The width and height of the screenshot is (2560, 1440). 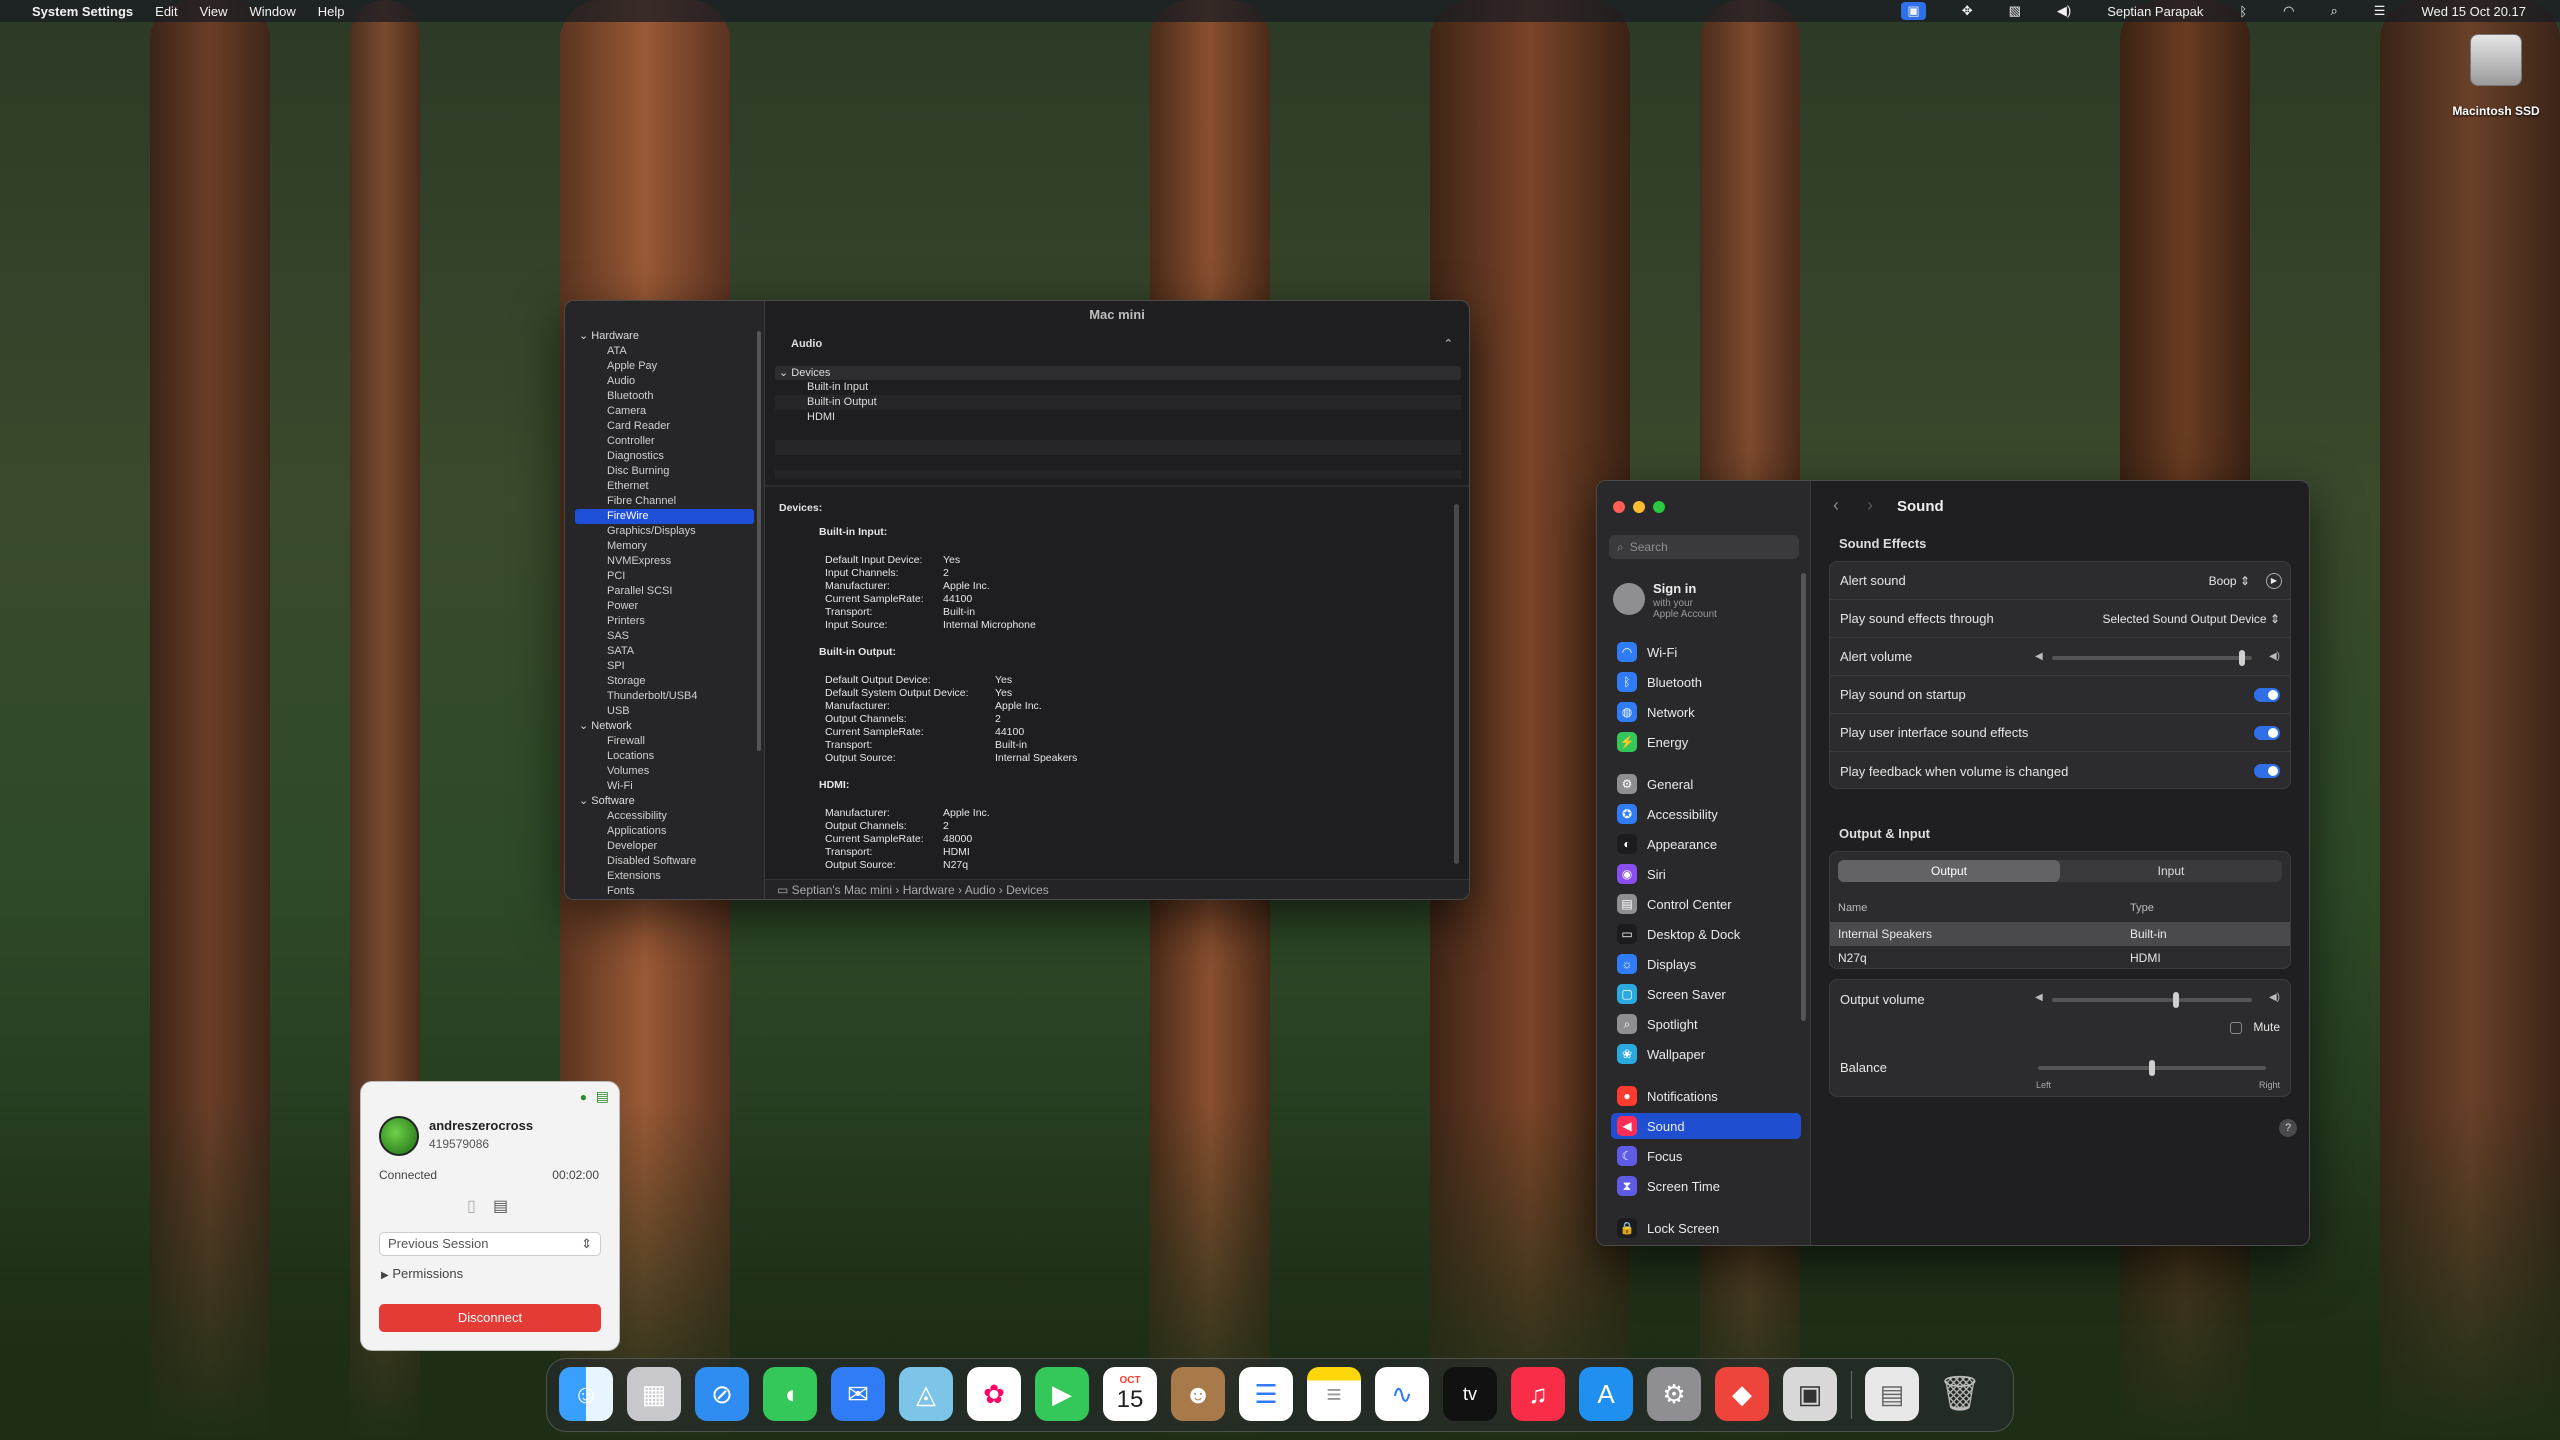 I want to click on sidebar-group: ⌄ Network, so click(x=664, y=726).